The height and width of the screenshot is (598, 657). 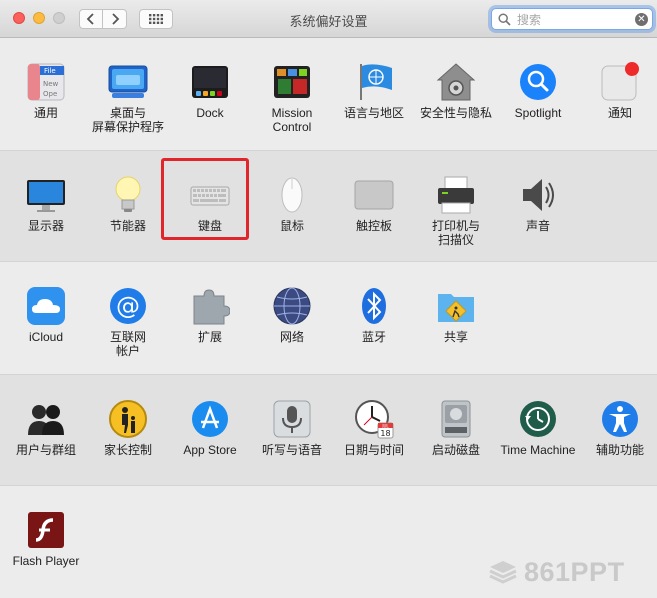 What do you see at coordinates (456, 308) in the screenshot?
I see `sharing-icon` at bounding box center [456, 308].